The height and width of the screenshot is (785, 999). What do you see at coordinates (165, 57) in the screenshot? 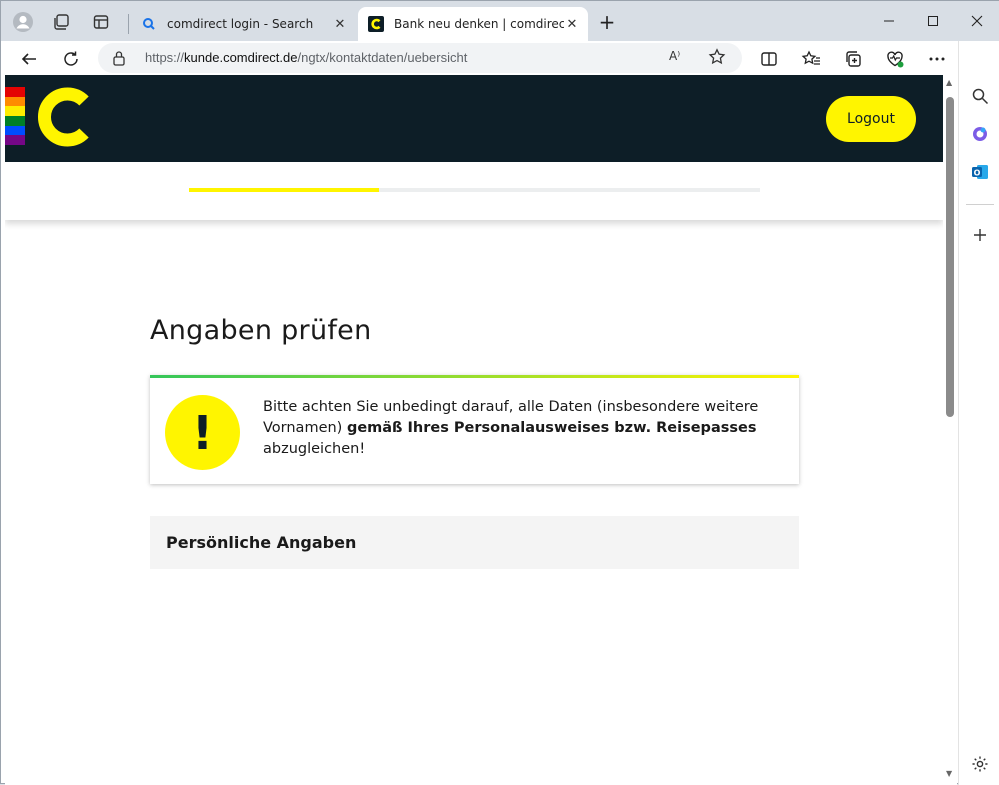
I see `url-prefix: https://` at bounding box center [165, 57].